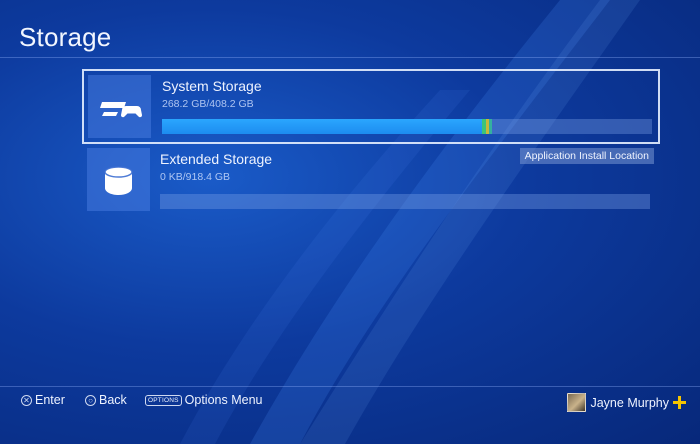 The width and height of the screenshot is (700, 444). I want to click on header-divider, so click(350, 57).